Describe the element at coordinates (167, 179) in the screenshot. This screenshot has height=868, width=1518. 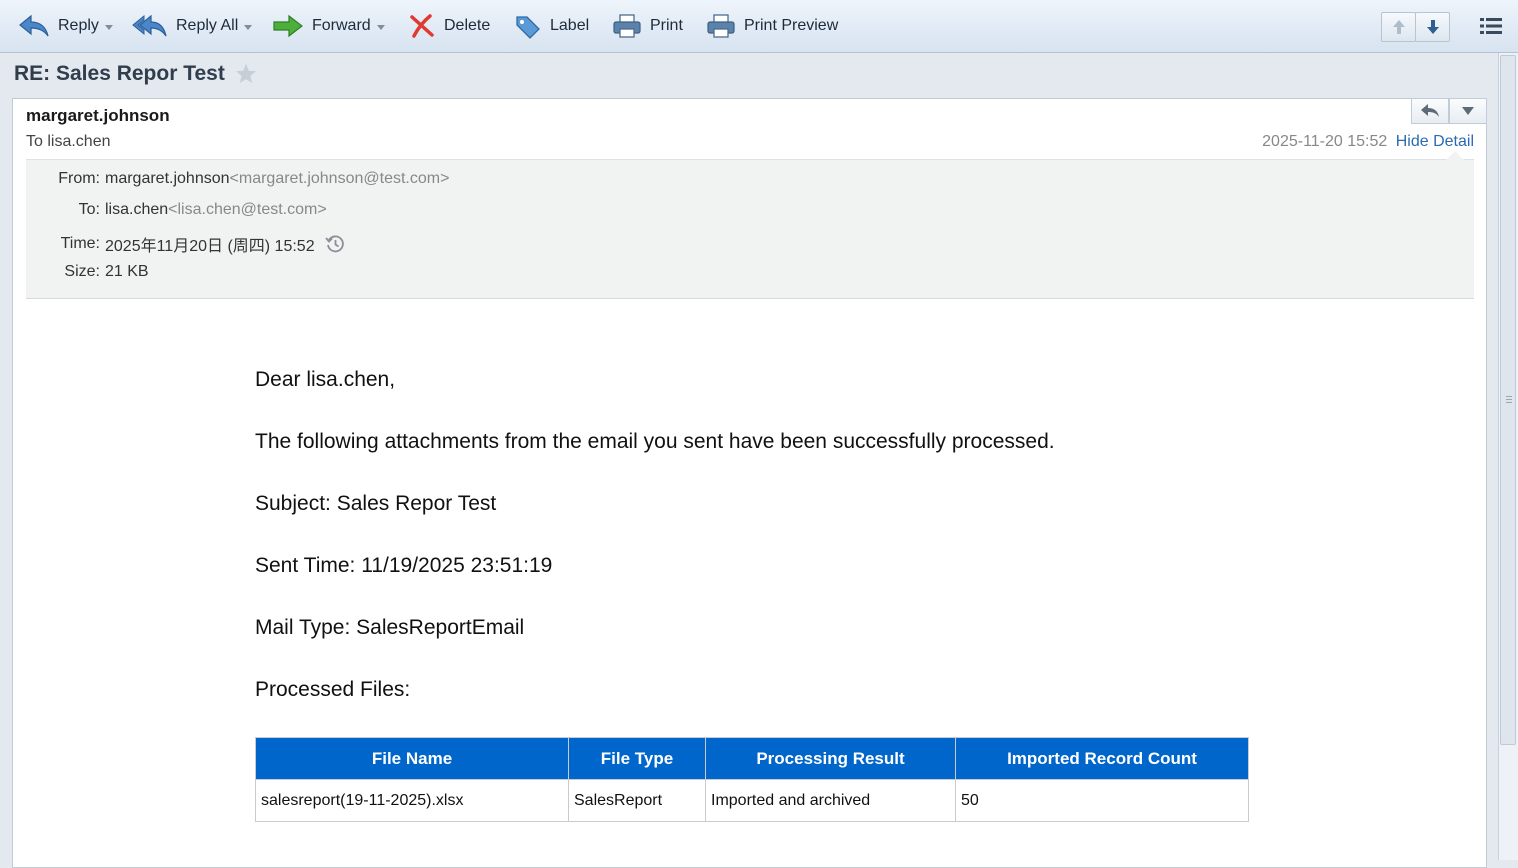
I see `from-name: margaret.johnson` at that location.